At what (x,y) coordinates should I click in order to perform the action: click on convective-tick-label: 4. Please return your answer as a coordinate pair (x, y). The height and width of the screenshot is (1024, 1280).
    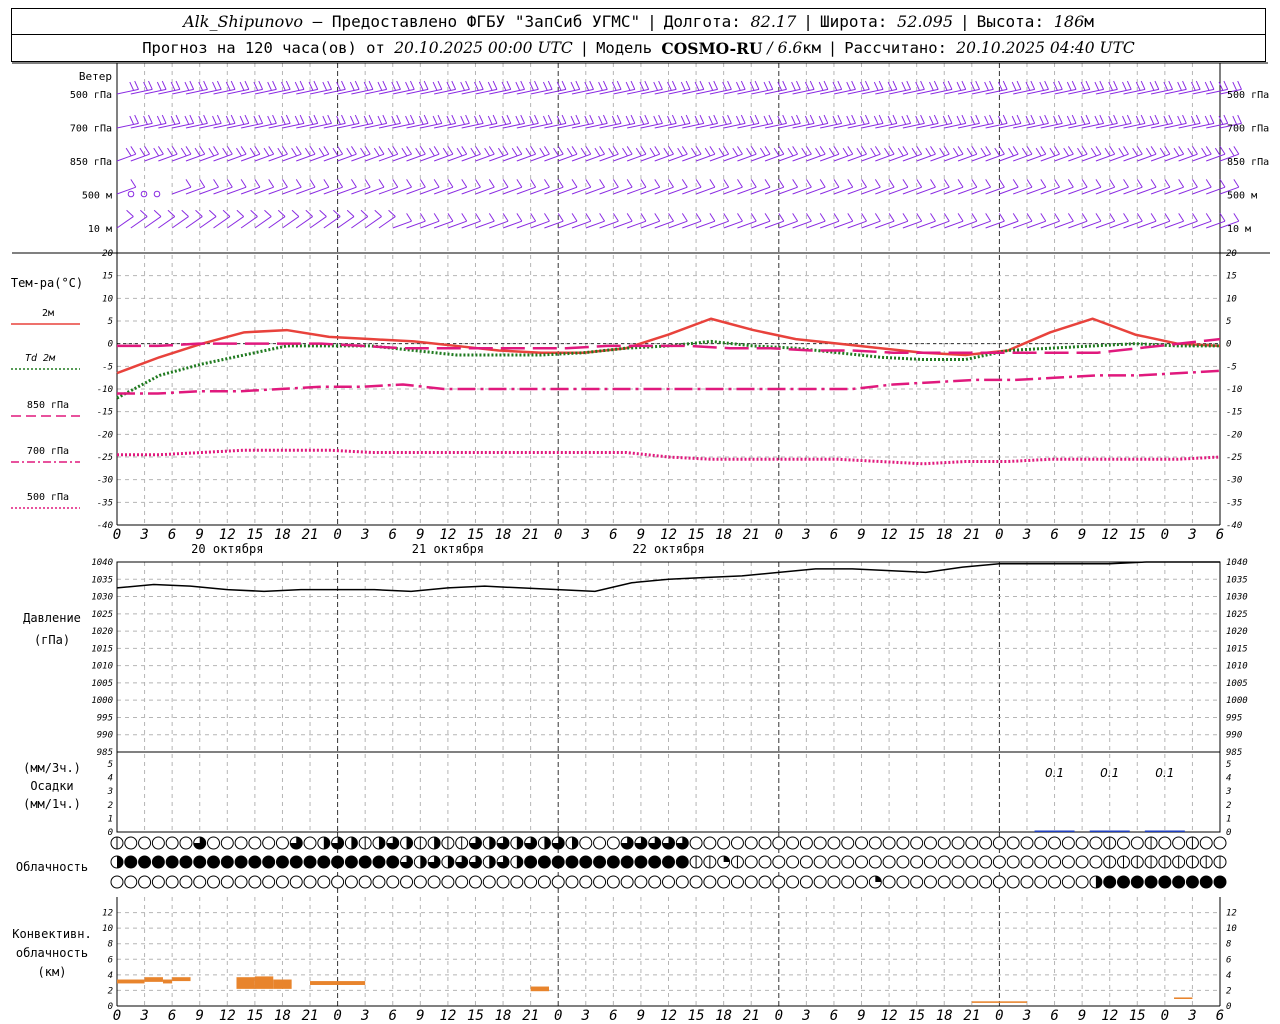
    Looking at the image, I should click on (1228, 976).